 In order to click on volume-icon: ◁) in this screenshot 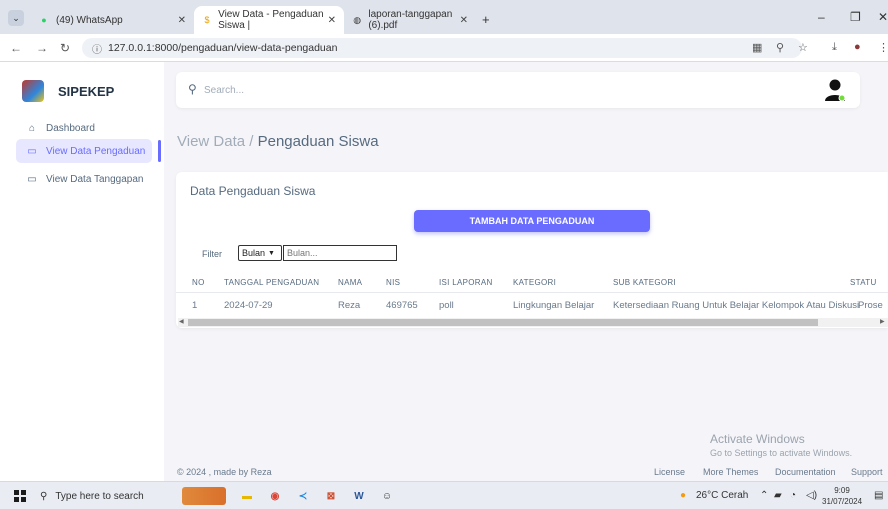, I will do `click(811, 495)`.